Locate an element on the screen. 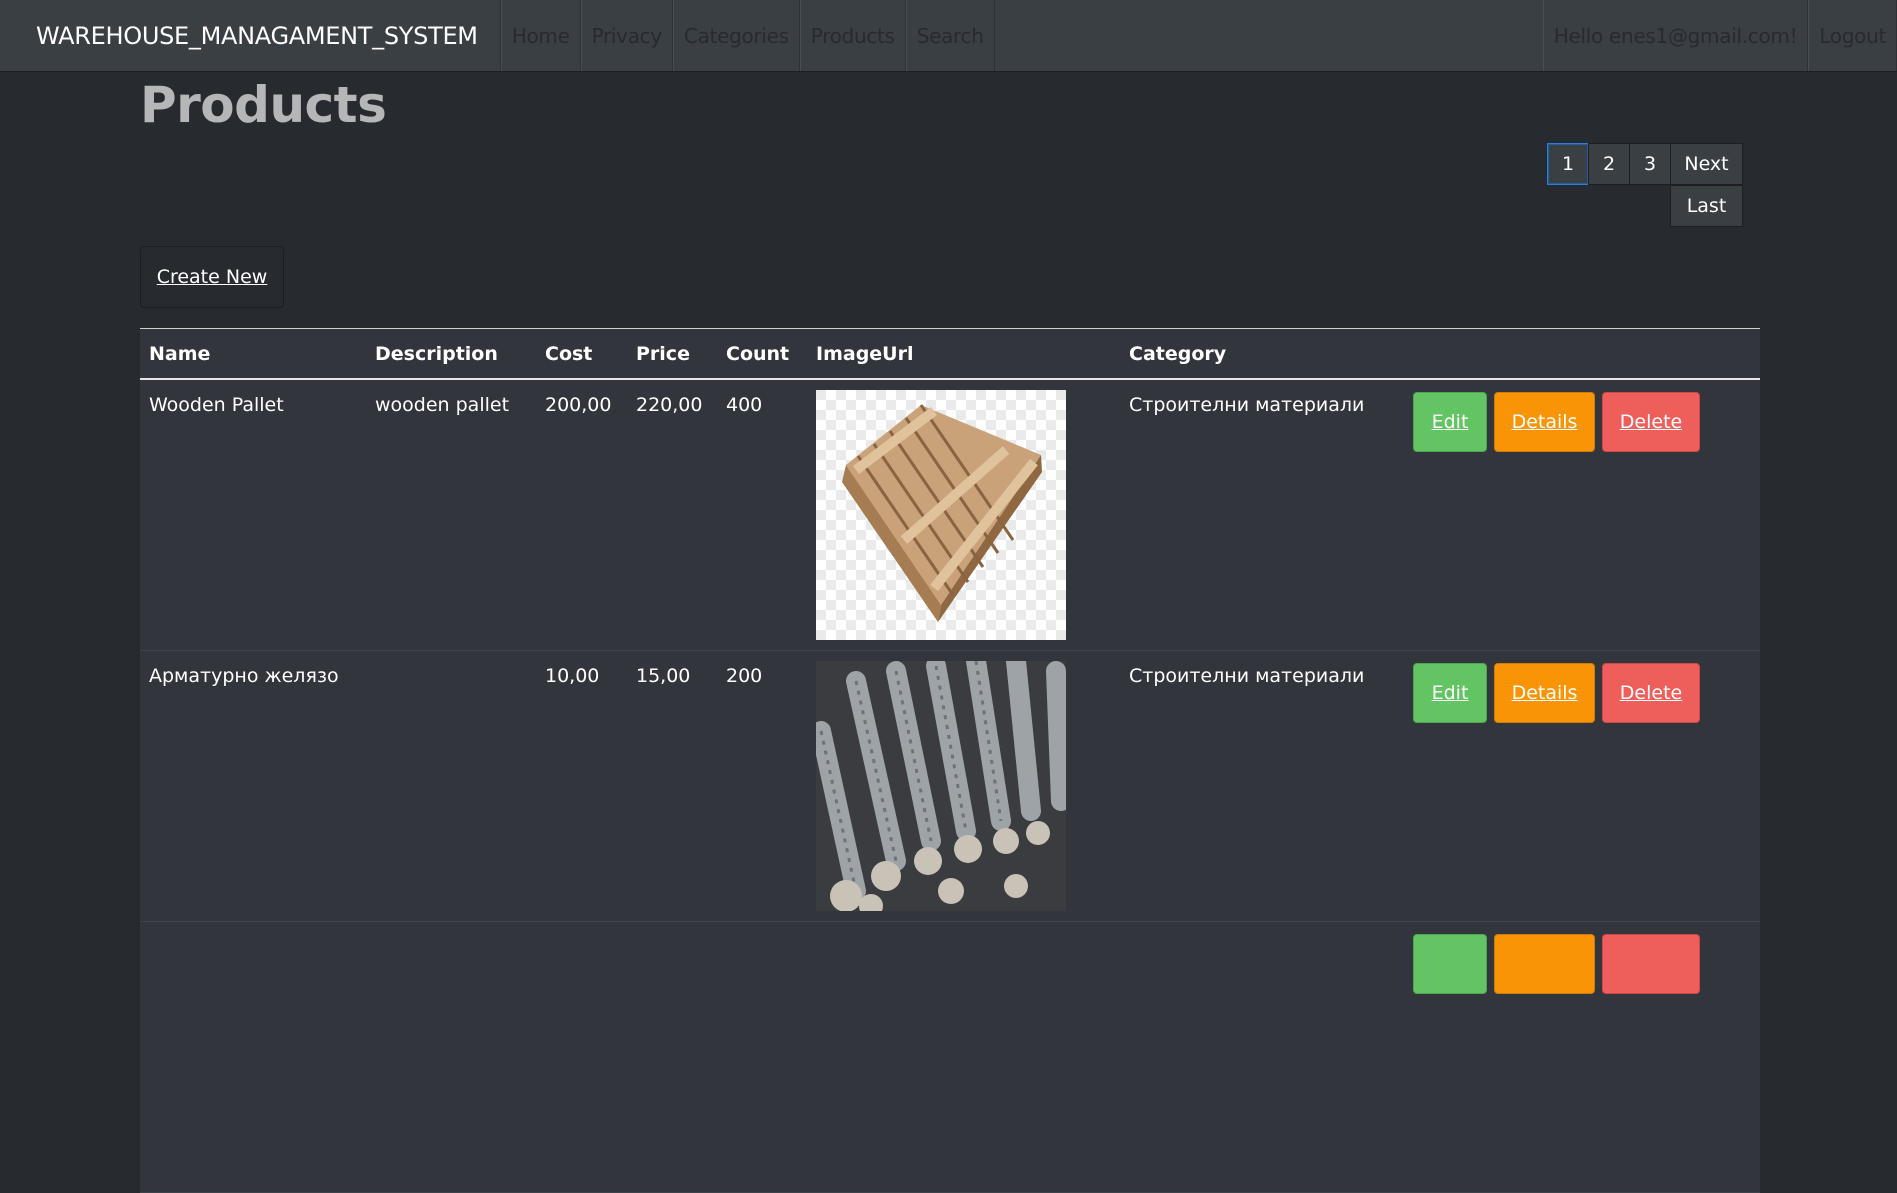  header-price: Price is located at coordinates (663, 354).